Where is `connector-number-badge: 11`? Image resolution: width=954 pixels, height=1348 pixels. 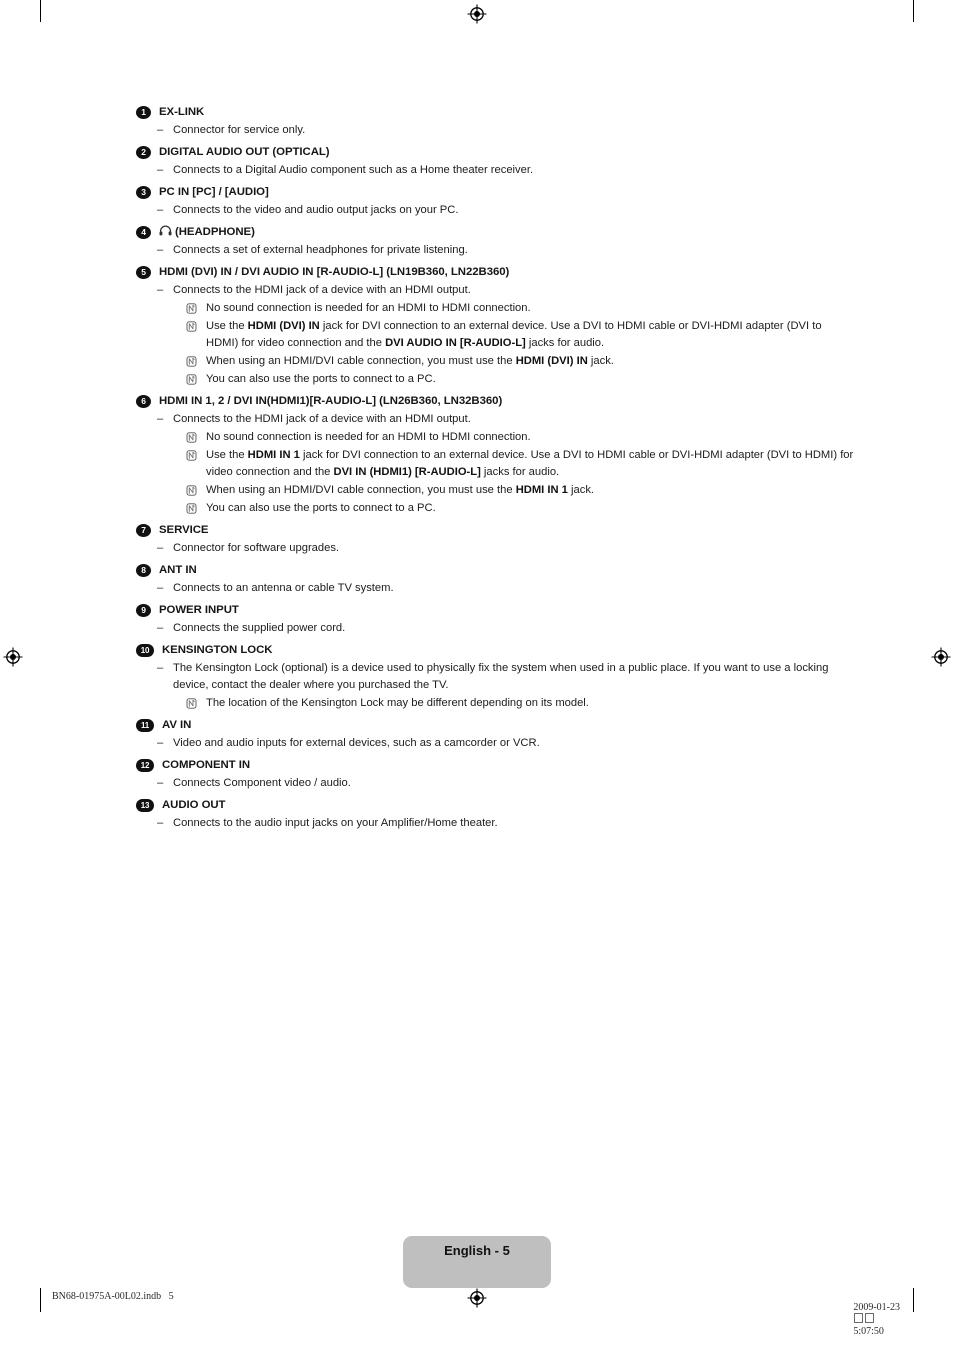
connector-number-badge: 11 is located at coordinates (145, 725).